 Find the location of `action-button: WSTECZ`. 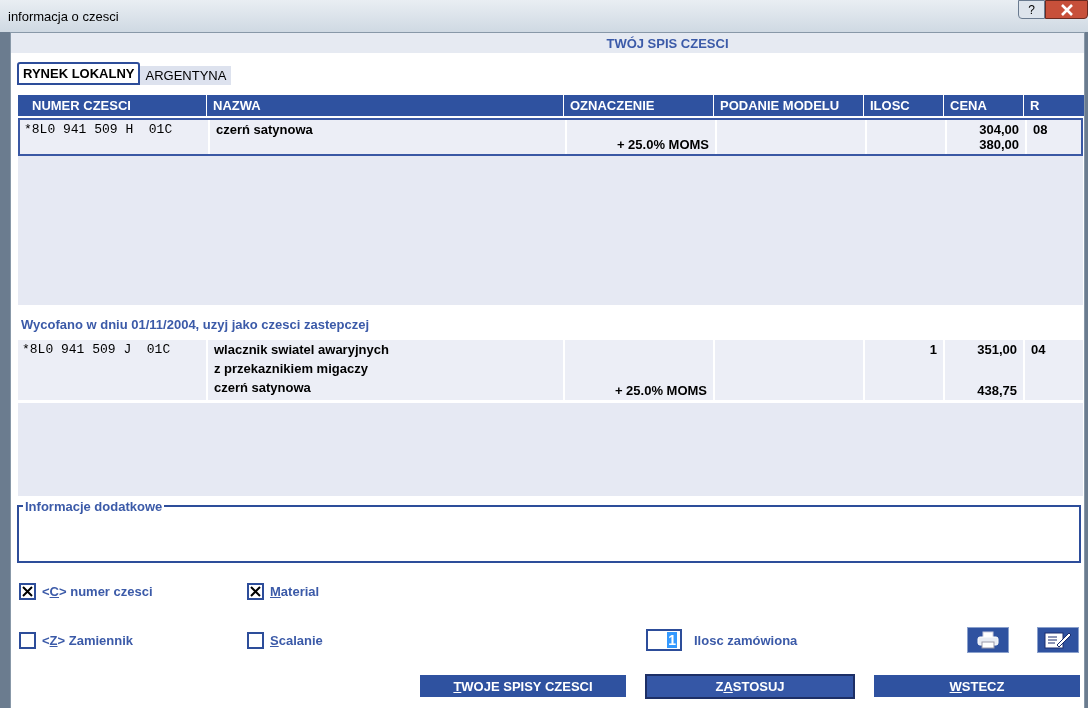

action-button: WSTECZ is located at coordinates (977, 686).